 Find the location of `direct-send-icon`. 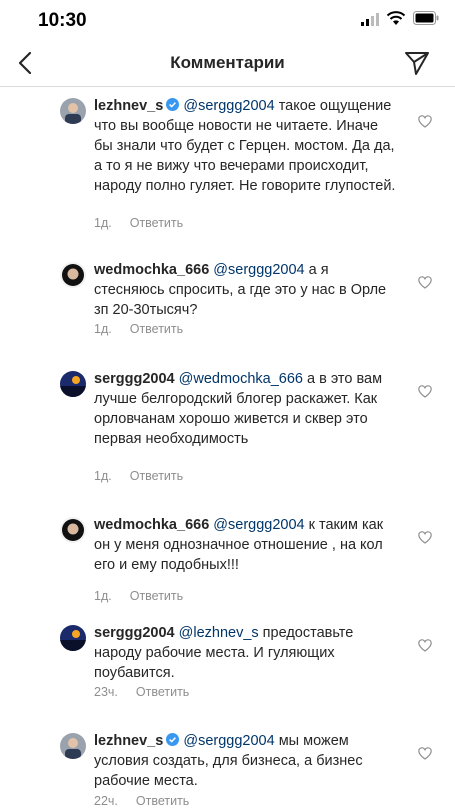

direct-send-icon is located at coordinates (417, 63).